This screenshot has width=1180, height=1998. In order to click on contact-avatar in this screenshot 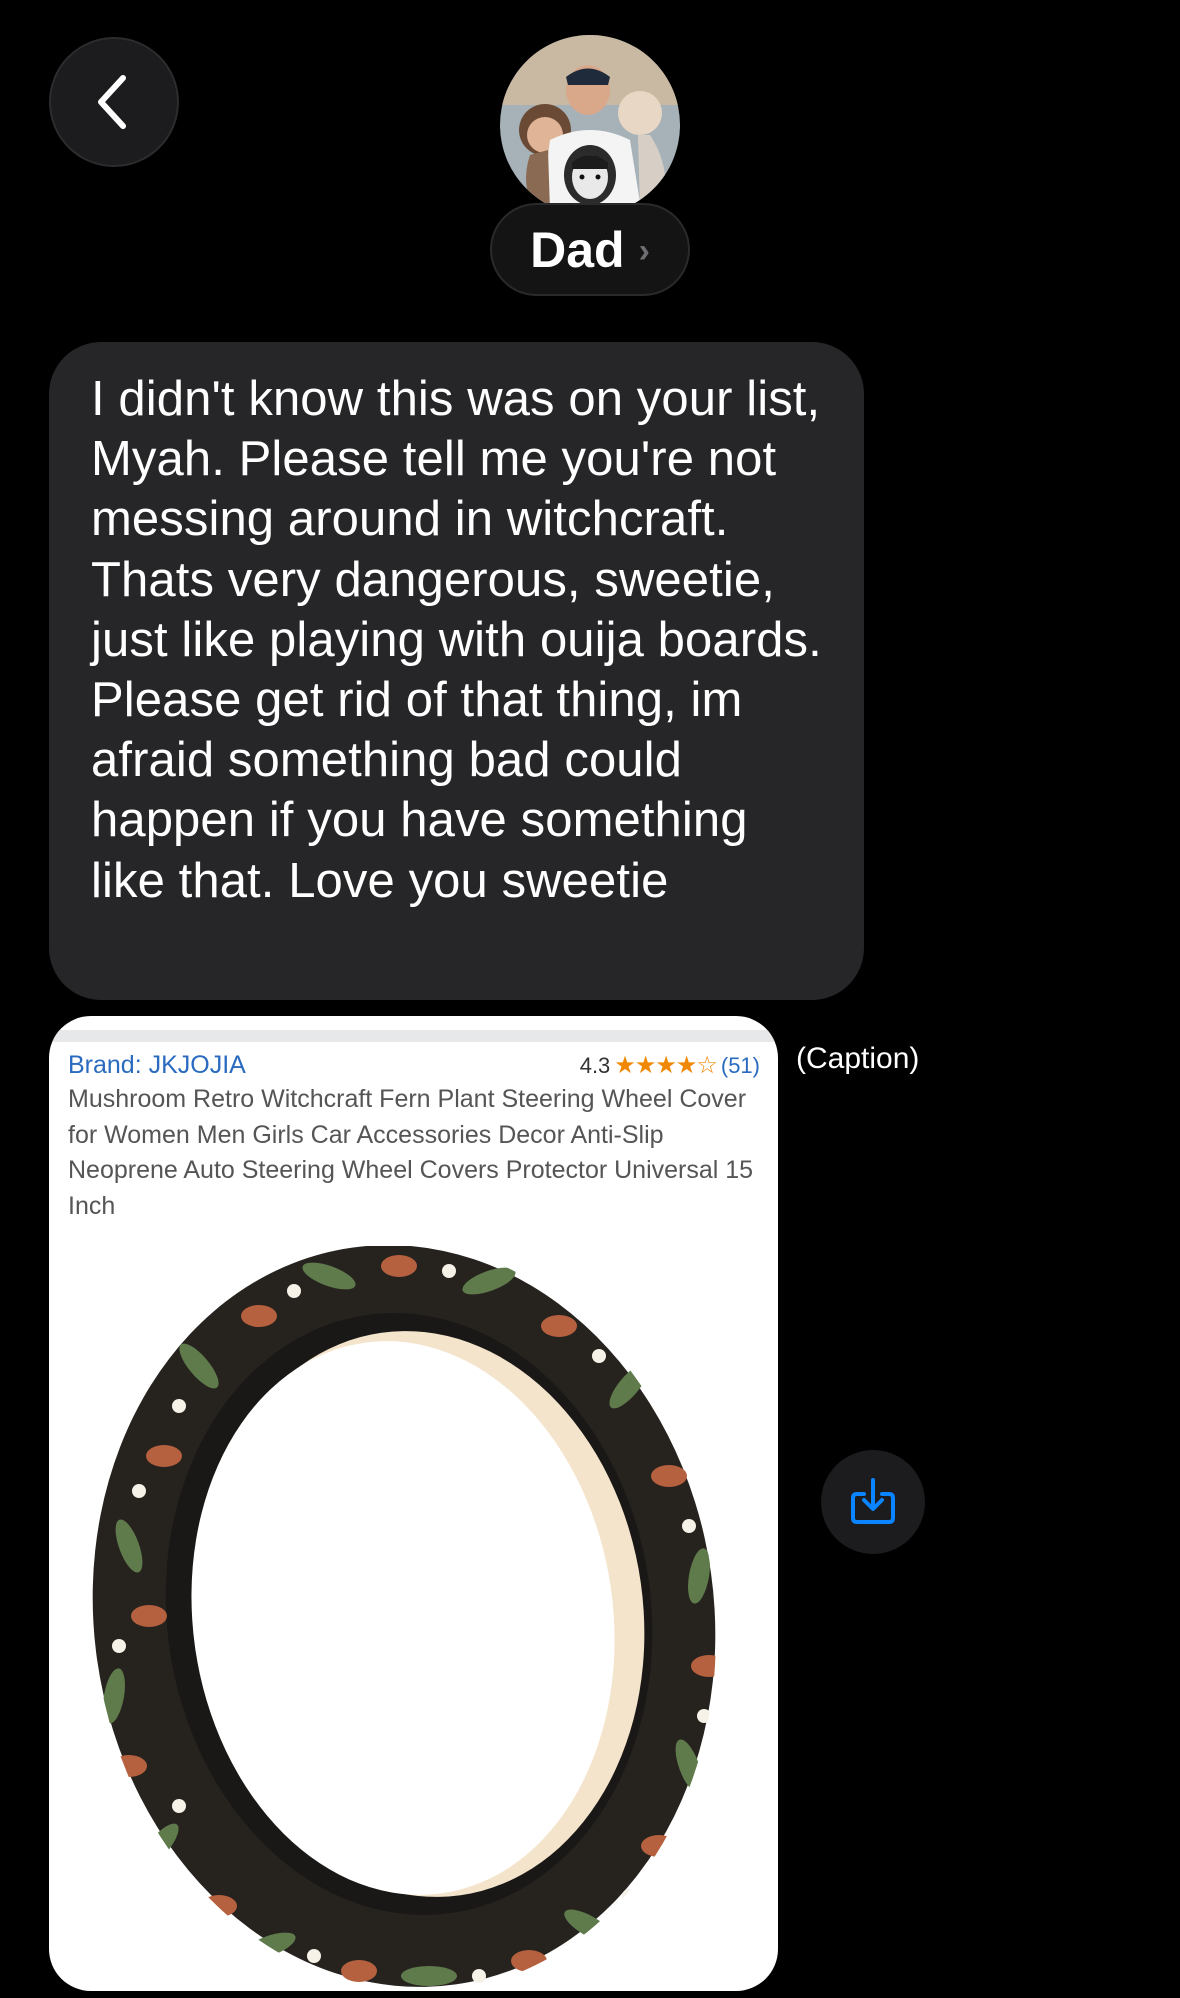, I will do `click(590, 125)`.